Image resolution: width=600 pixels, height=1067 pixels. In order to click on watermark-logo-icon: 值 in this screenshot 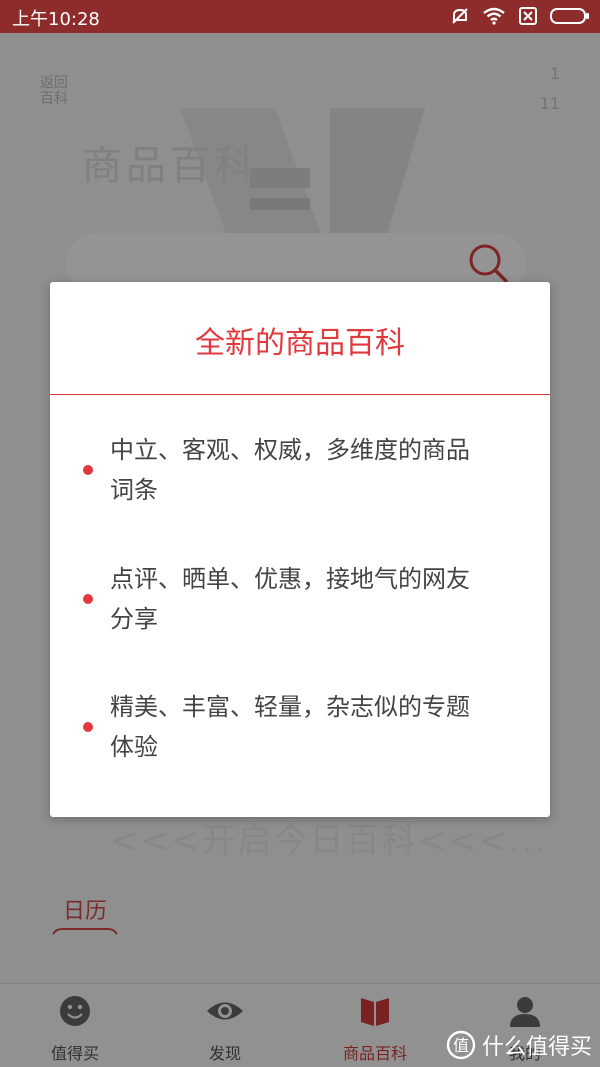, I will do `click(461, 1045)`.